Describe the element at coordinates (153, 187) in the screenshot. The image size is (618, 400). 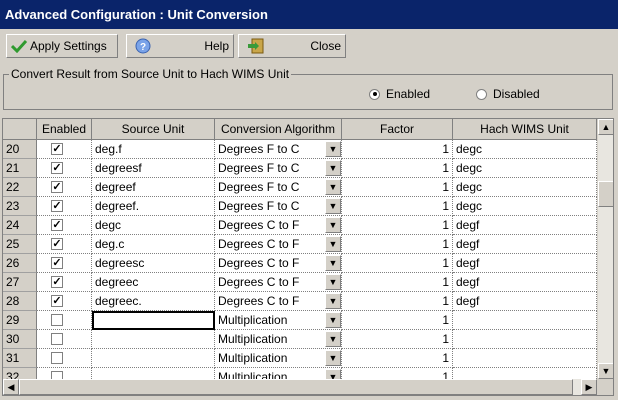
I see `source-unit-cell: degreef` at that location.